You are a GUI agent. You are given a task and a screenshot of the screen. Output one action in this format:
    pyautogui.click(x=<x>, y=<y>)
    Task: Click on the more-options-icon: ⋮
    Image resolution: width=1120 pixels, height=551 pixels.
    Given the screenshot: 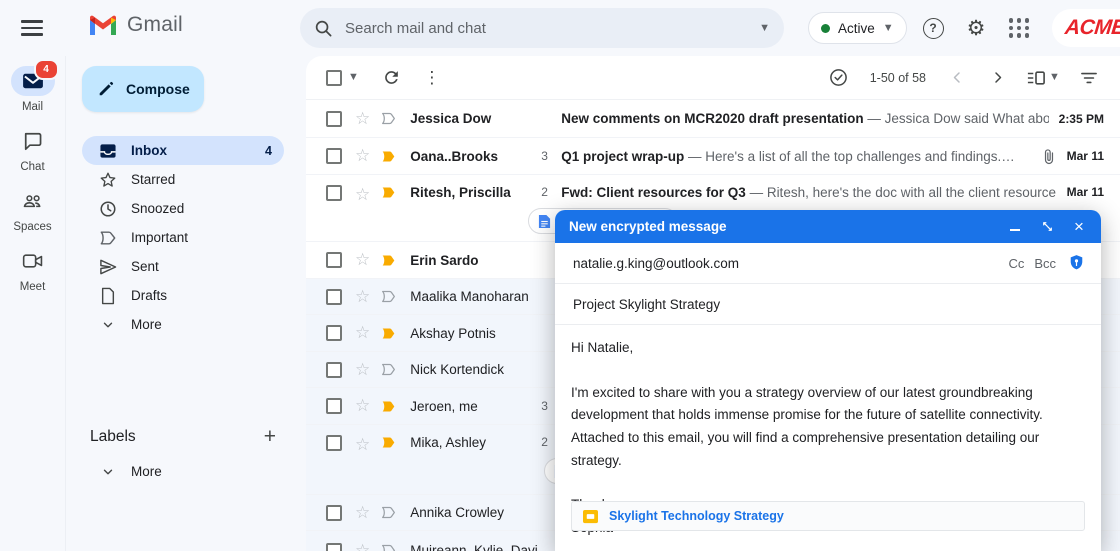 What is the action you would take?
    pyautogui.click(x=432, y=78)
    